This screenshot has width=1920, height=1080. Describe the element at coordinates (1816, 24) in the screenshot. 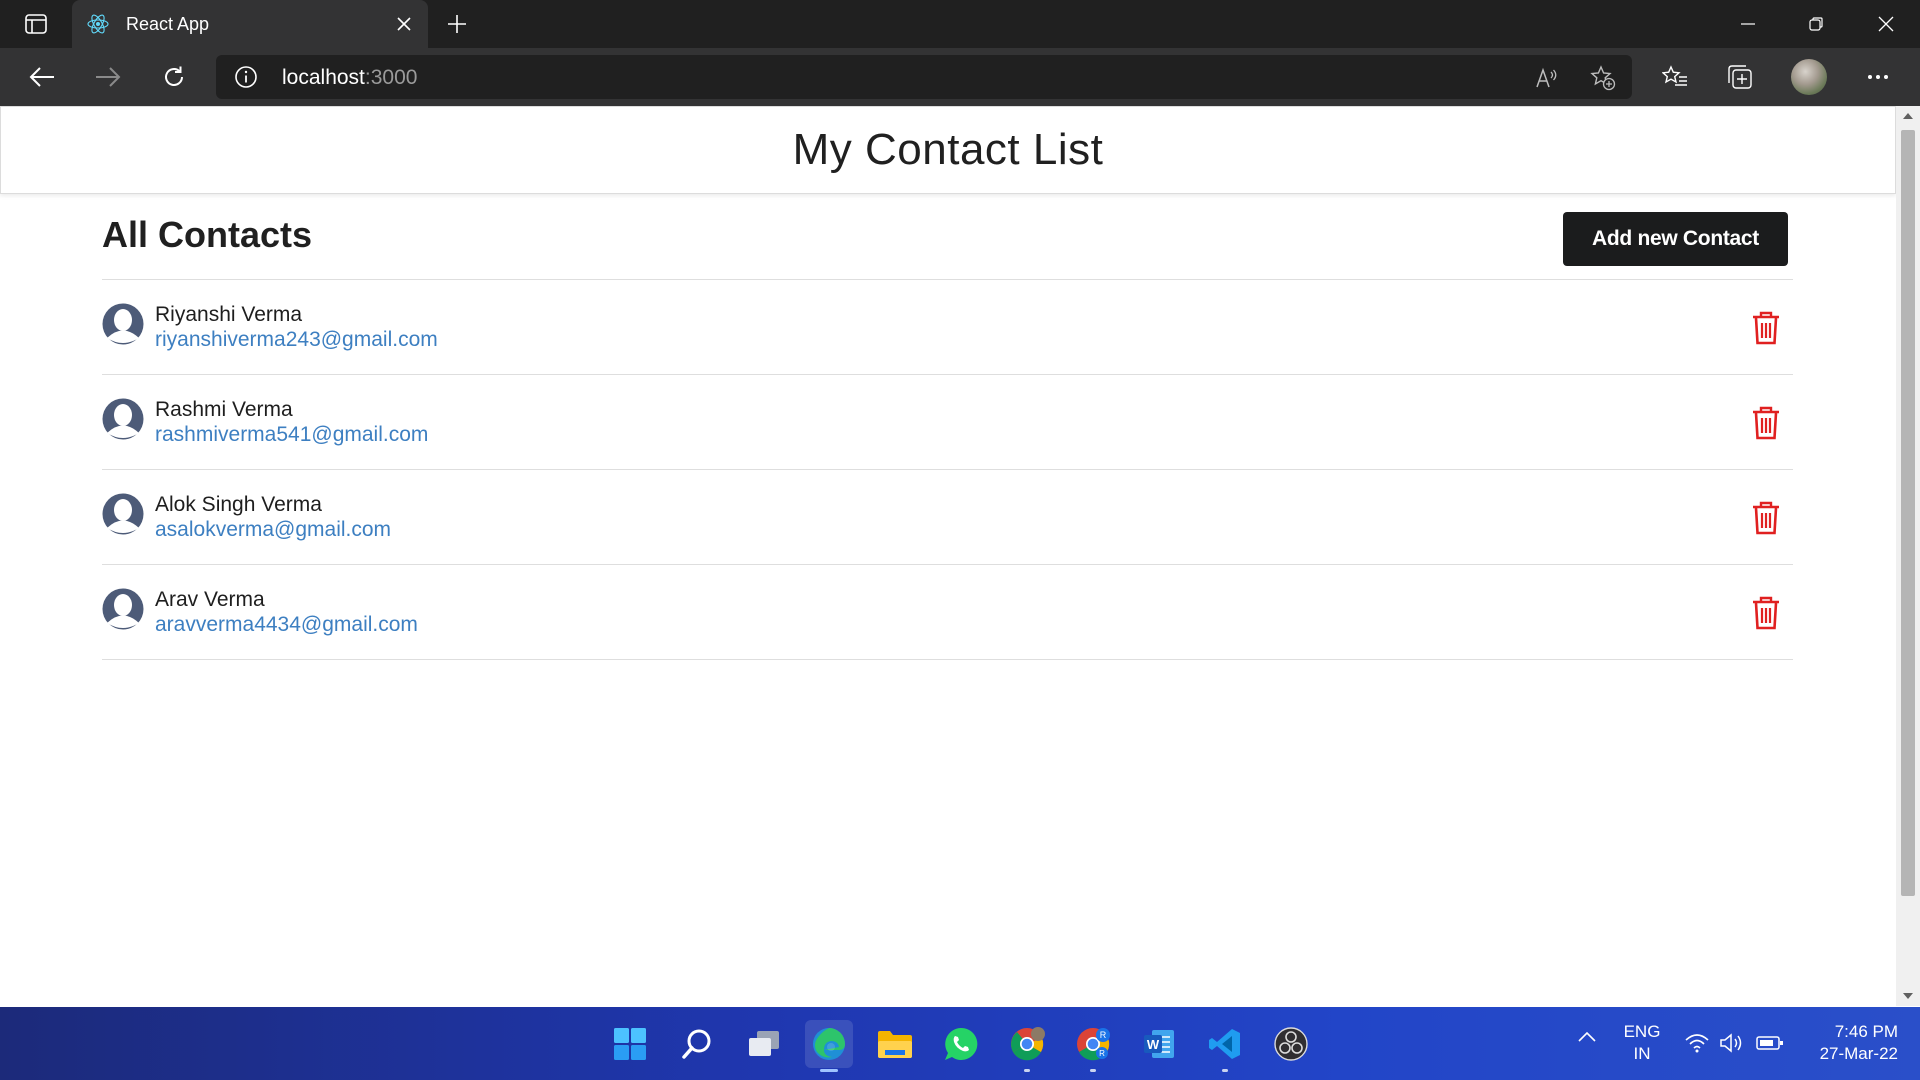

I see `restore-icon` at that location.